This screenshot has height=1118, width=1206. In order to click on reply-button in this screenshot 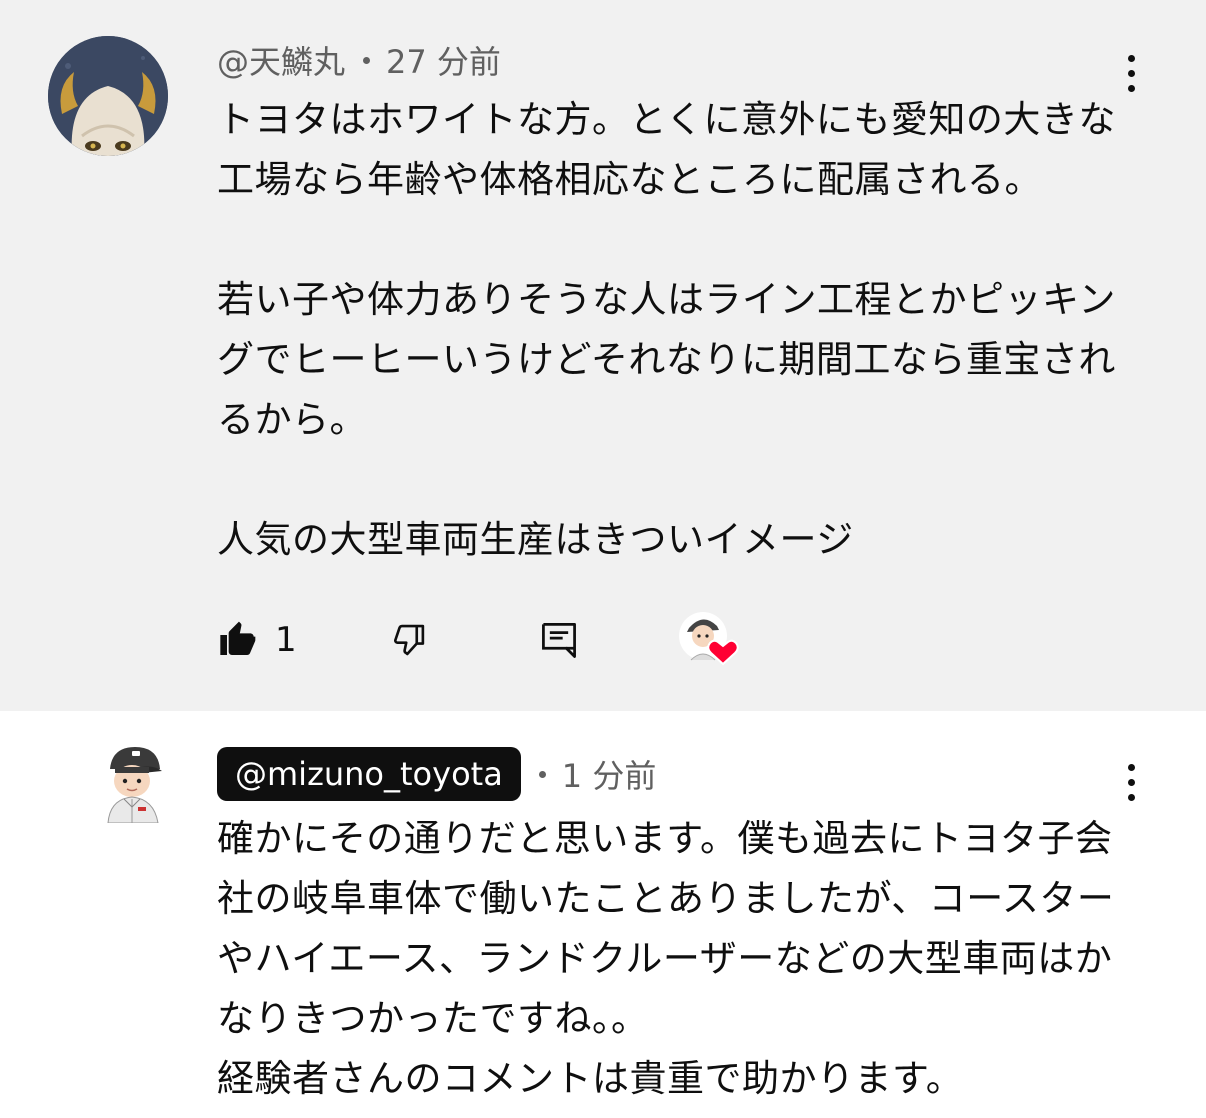, I will do `click(559, 640)`.